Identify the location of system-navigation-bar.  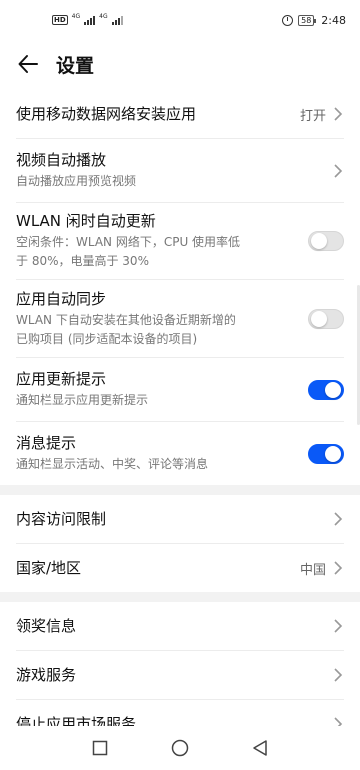
(180, 748).